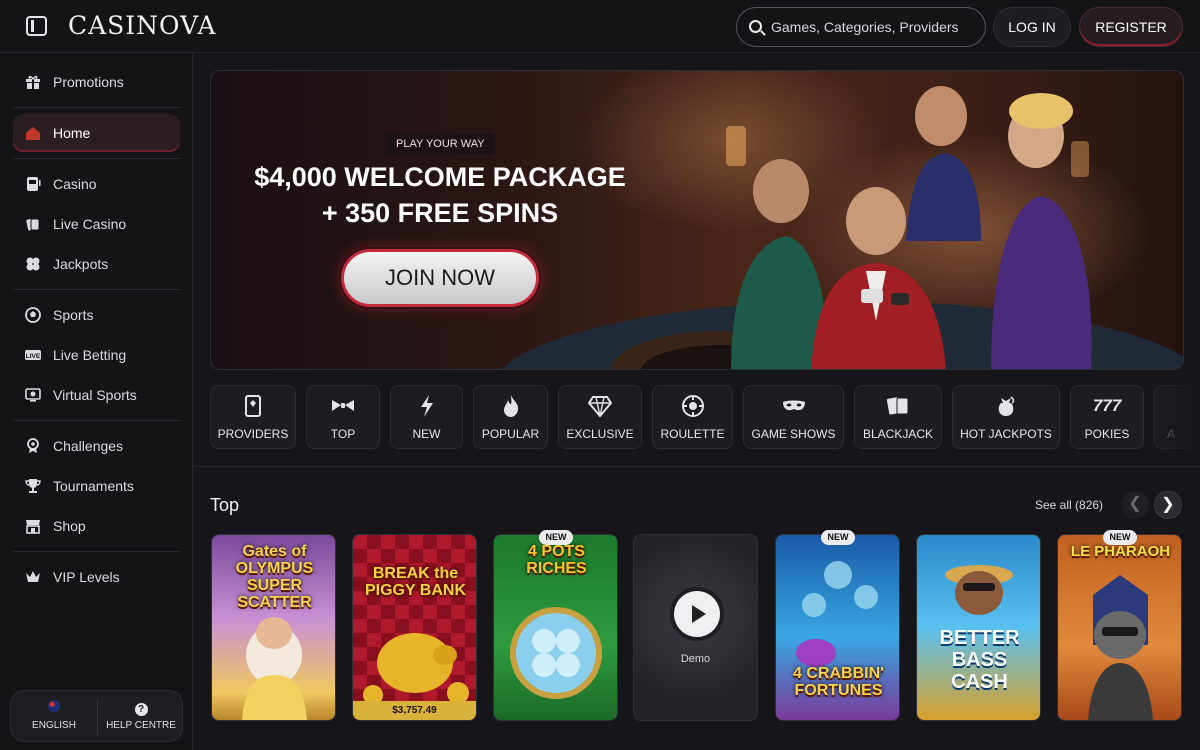  Describe the element at coordinates (510, 409) in the screenshot. I see `flame-icon` at that location.